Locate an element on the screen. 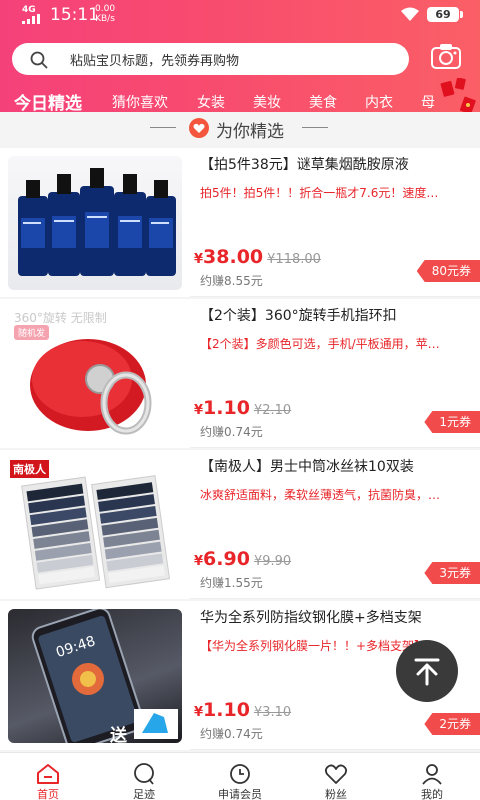  tab-womens-clothing: 女装 is located at coordinates (211, 102).